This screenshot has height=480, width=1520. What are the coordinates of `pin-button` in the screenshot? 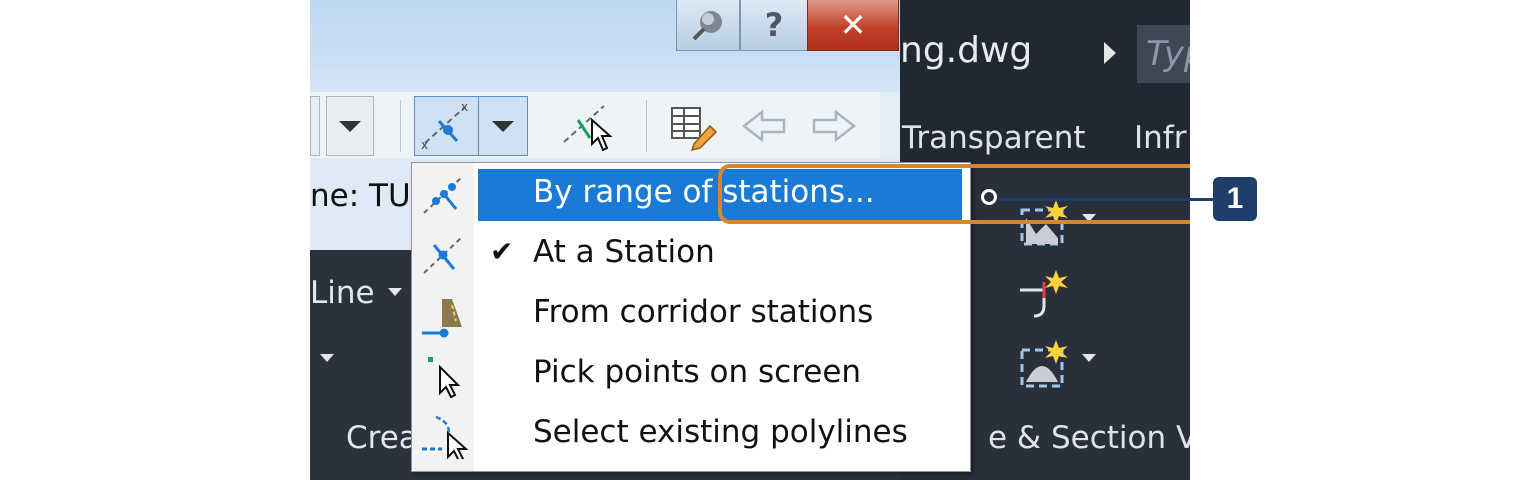 It's located at (708, 25).